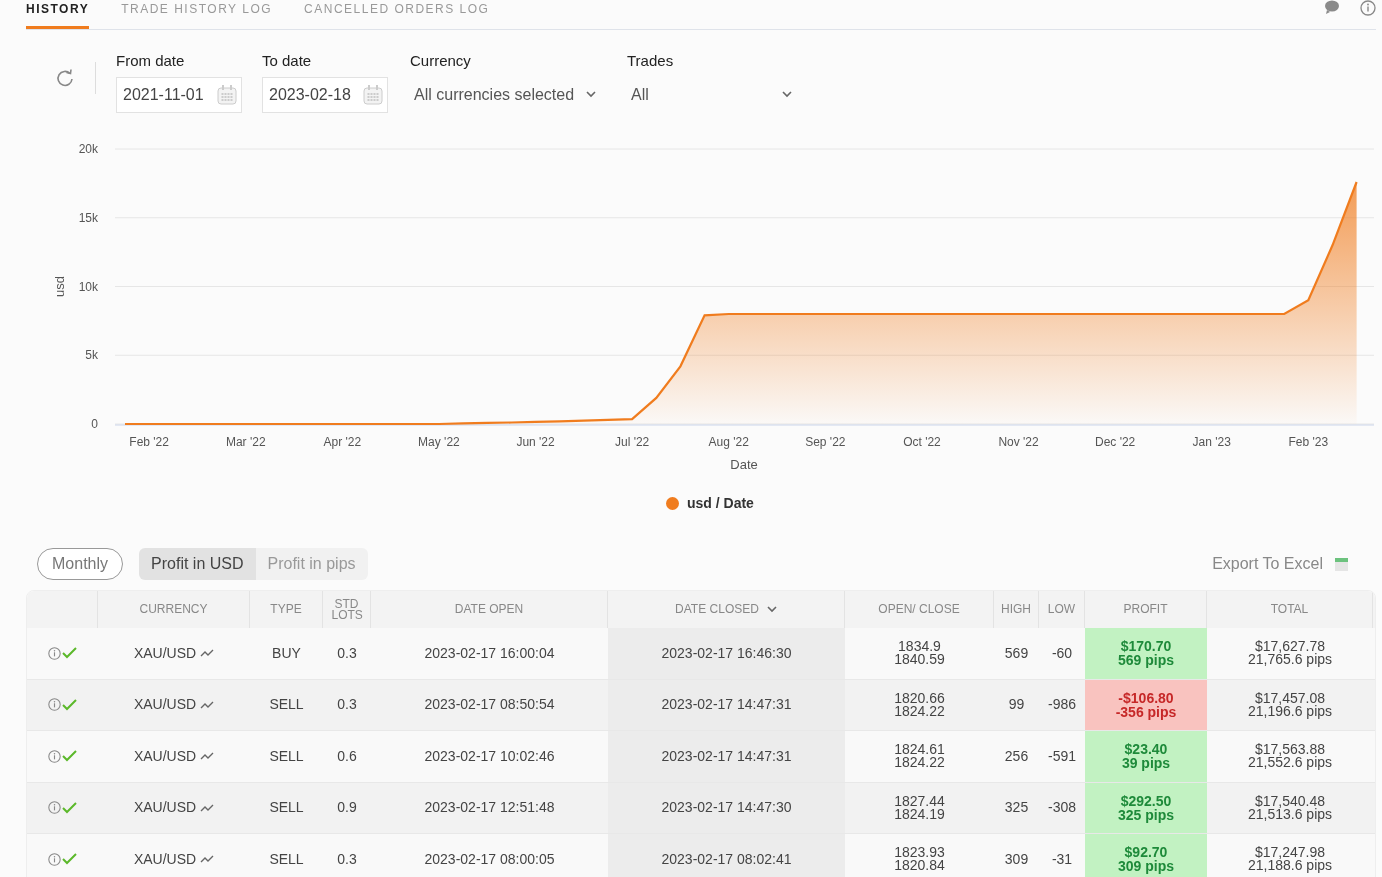 The height and width of the screenshot is (877, 1382). I want to click on column-header: TYPE, so click(286, 609).